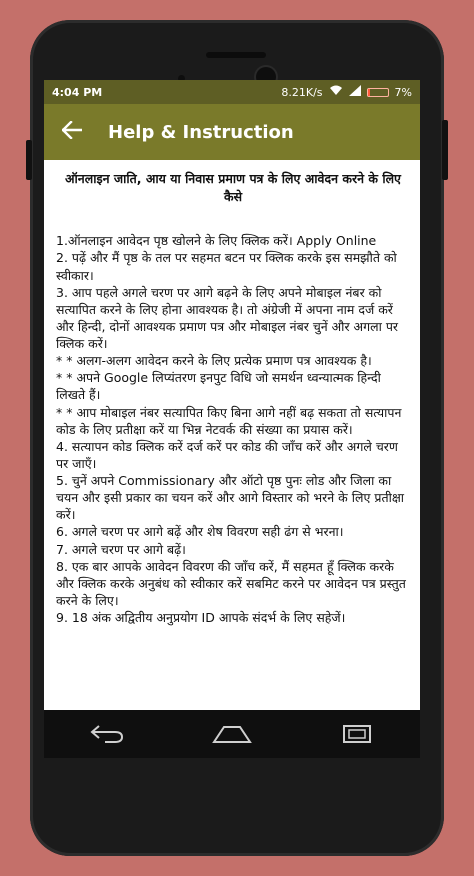  Describe the element at coordinates (357, 734) in the screenshot. I see `nav-recents-icon` at that location.